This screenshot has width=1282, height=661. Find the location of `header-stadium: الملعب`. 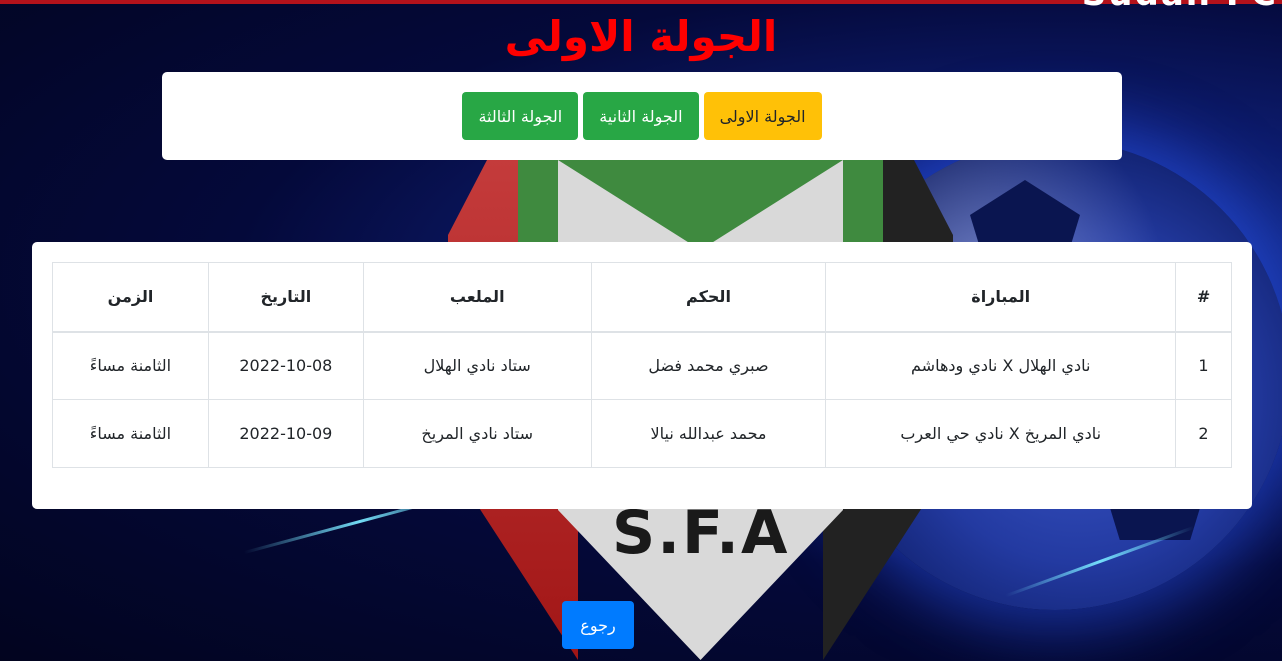

header-stadium: الملعب is located at coordinates (477, 297).